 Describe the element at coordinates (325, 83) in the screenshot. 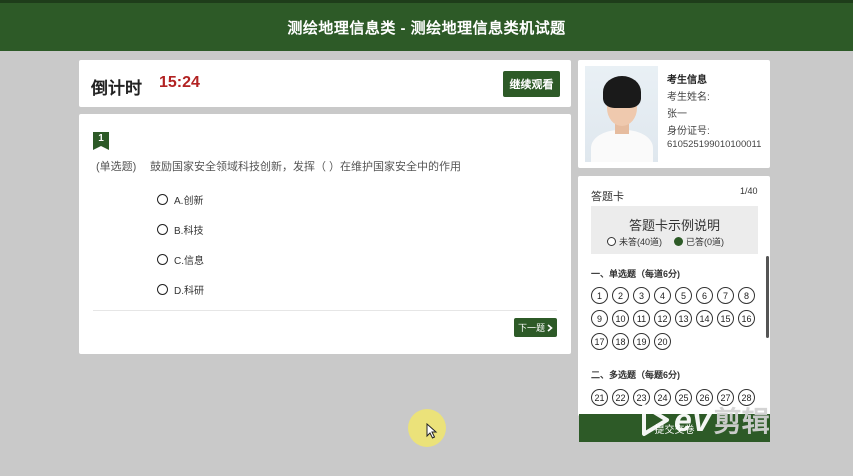

I see `timer-panel: 倒计时 15:24 继续观看` at that location.